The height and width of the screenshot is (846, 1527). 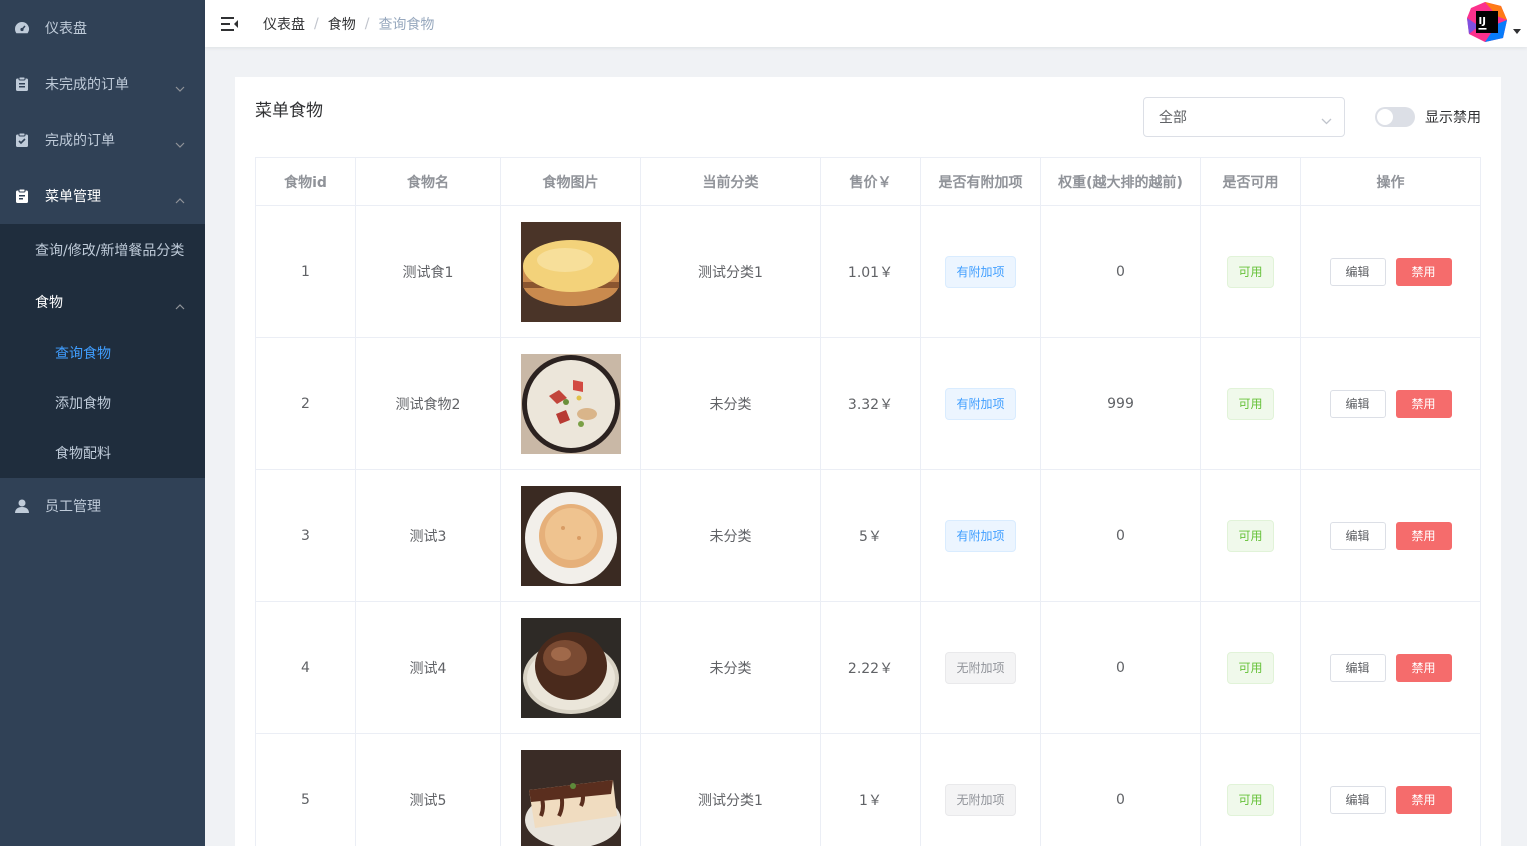 I want to click on clipboard-check-icon, so click(x=22, y=140).